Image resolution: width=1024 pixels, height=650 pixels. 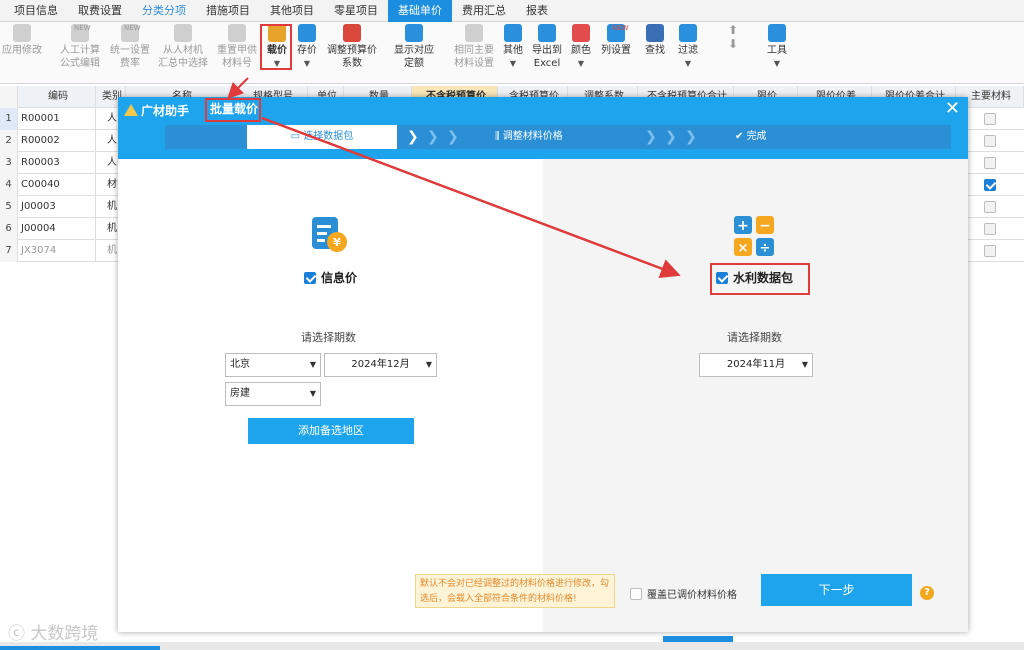 I want to click on region-select: 北京 ▼, so click(x=273, y=365).